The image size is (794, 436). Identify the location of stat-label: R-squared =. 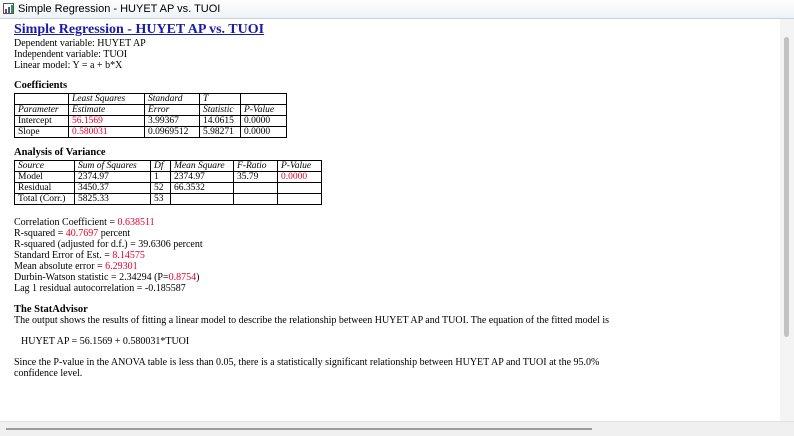
(40, 233).